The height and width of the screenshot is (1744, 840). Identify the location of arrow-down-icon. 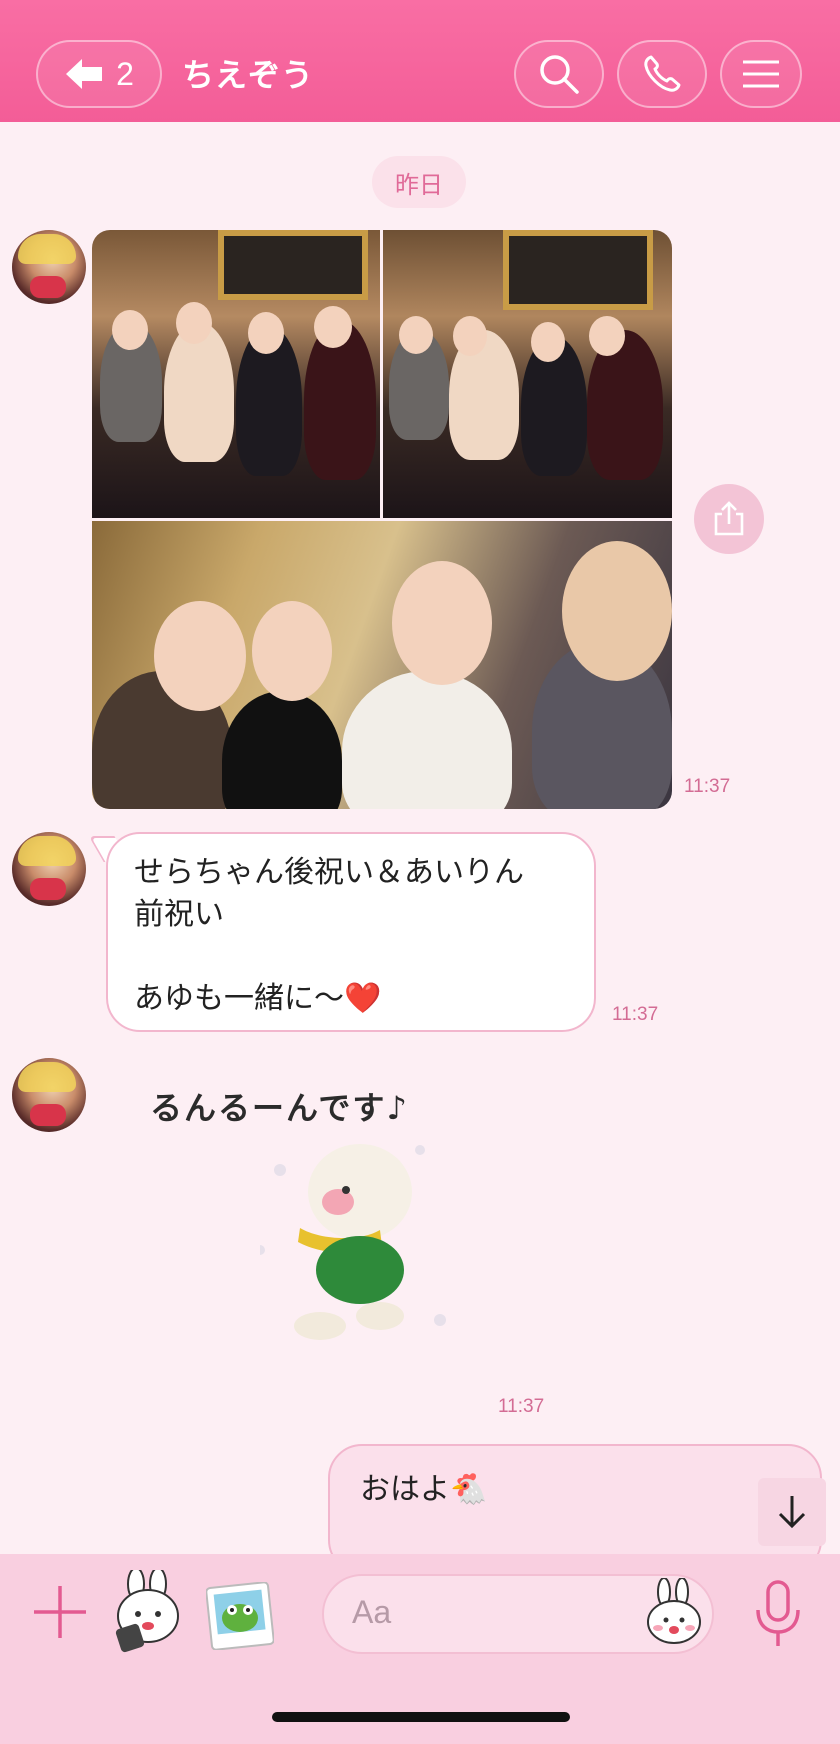
(792, 1512).